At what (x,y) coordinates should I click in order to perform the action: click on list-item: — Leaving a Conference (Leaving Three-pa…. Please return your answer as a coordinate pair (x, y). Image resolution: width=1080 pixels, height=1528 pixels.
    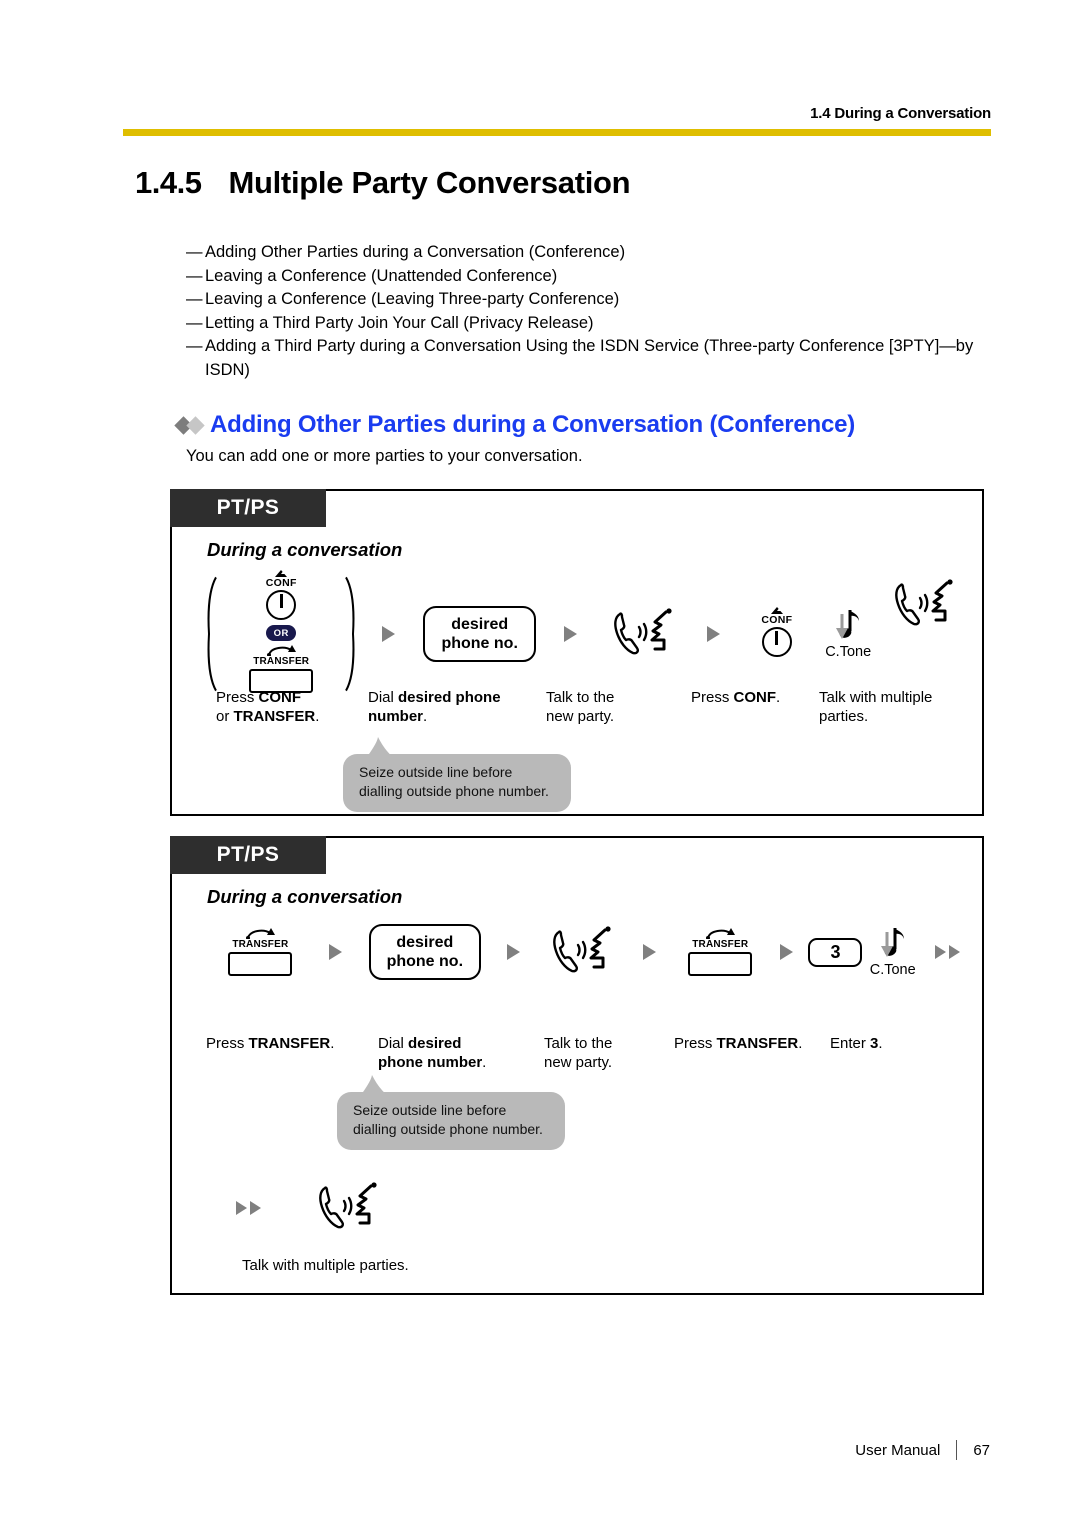
    Looking at the image, I should click on (581, 300).